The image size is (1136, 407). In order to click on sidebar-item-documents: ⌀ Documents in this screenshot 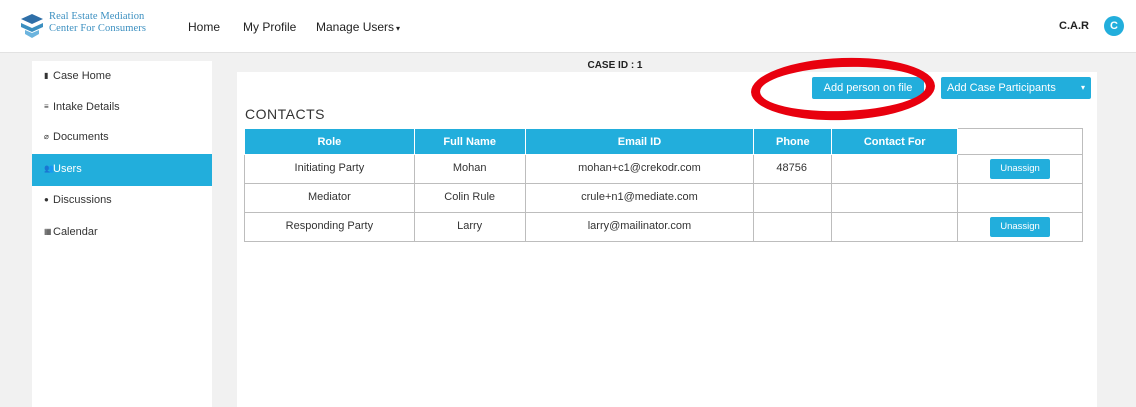, I will do `click(122, 138)`.